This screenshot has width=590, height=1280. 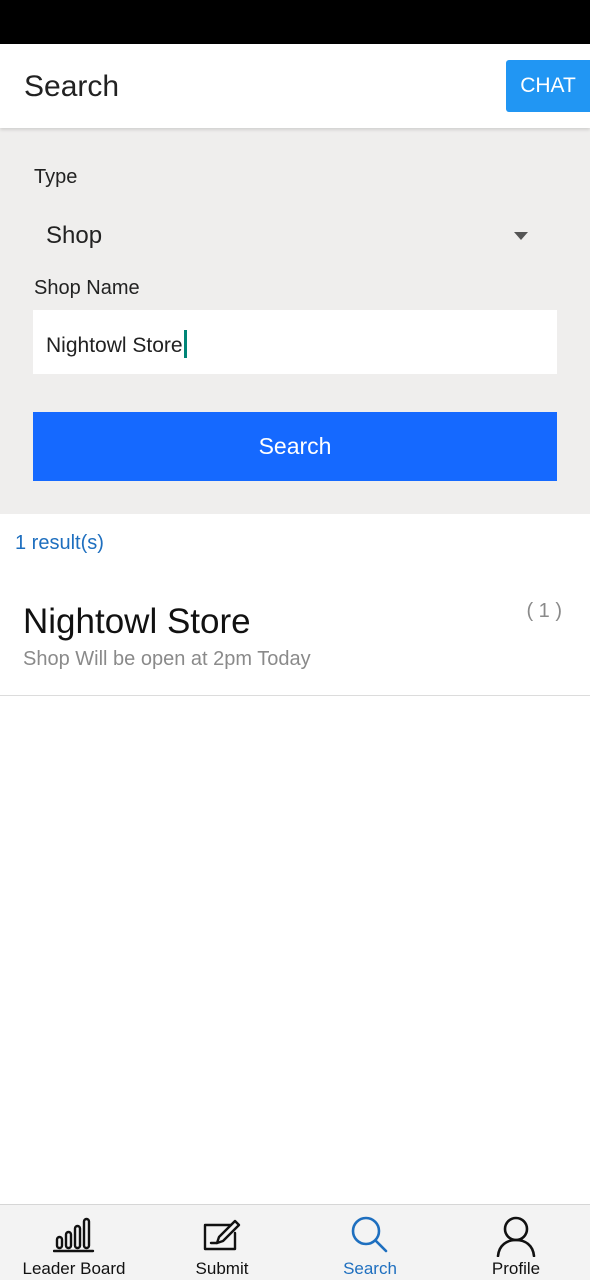 What do you see at coordinates (56, 177) in the screenshot?
I see `type-label: Type` at bounding box center [56, 177].